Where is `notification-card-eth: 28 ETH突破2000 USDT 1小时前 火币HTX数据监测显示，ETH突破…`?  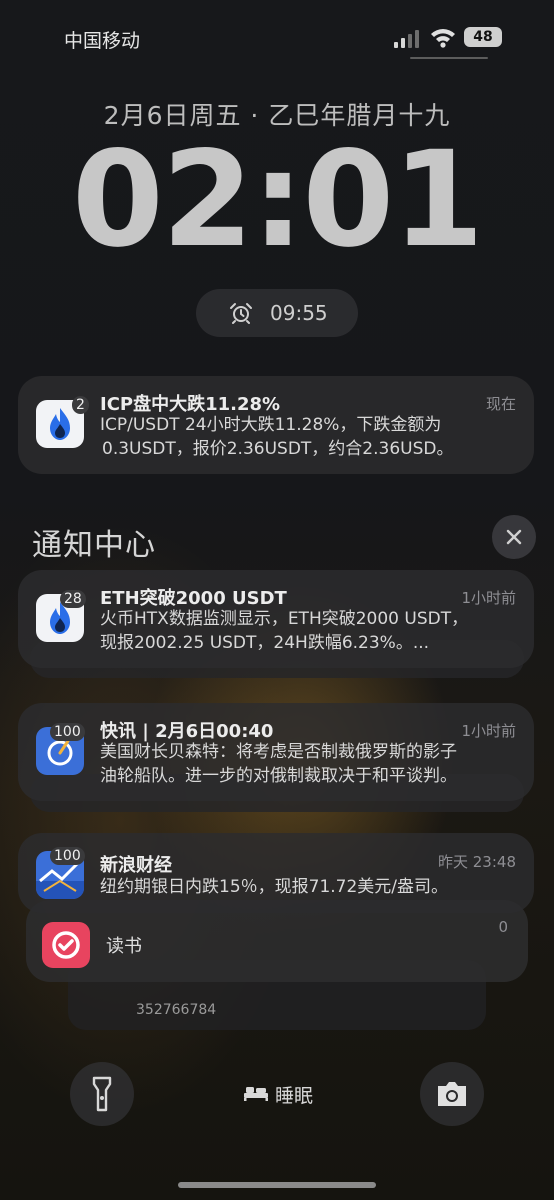 notification-card-eth: 28 ETH突破2000 USDT 1小时前 火币HTX数据监测显示，ETH突破… is located at coordinates (276, 619).